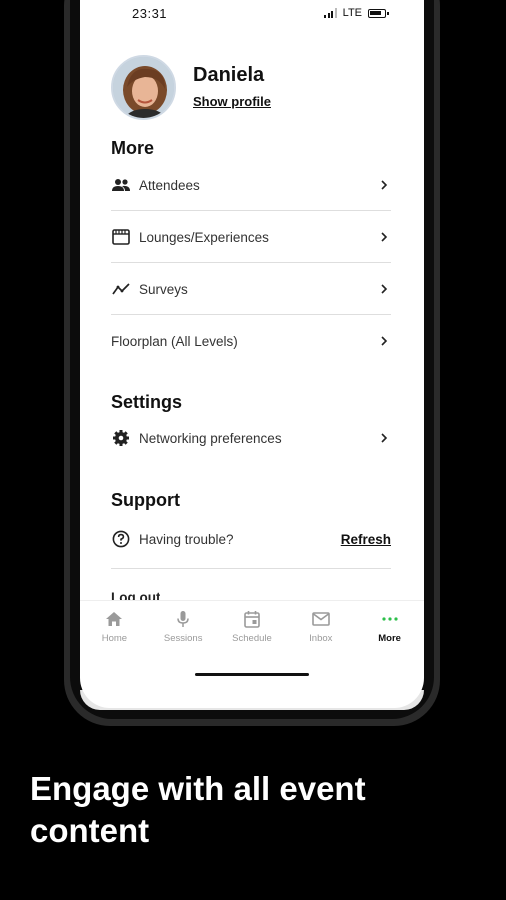  Describe the element at coordinates (186, 539) in the screenshot. I see `having-trouble-label: Having trouble?` at that location.